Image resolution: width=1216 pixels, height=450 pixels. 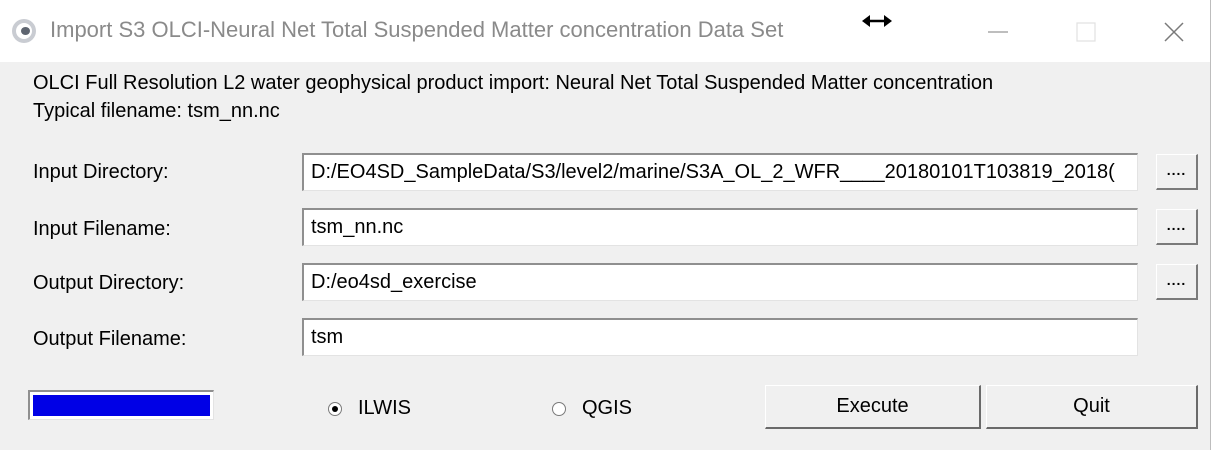 I want to click on progress-bar-fill, so click(x=121, y=405).